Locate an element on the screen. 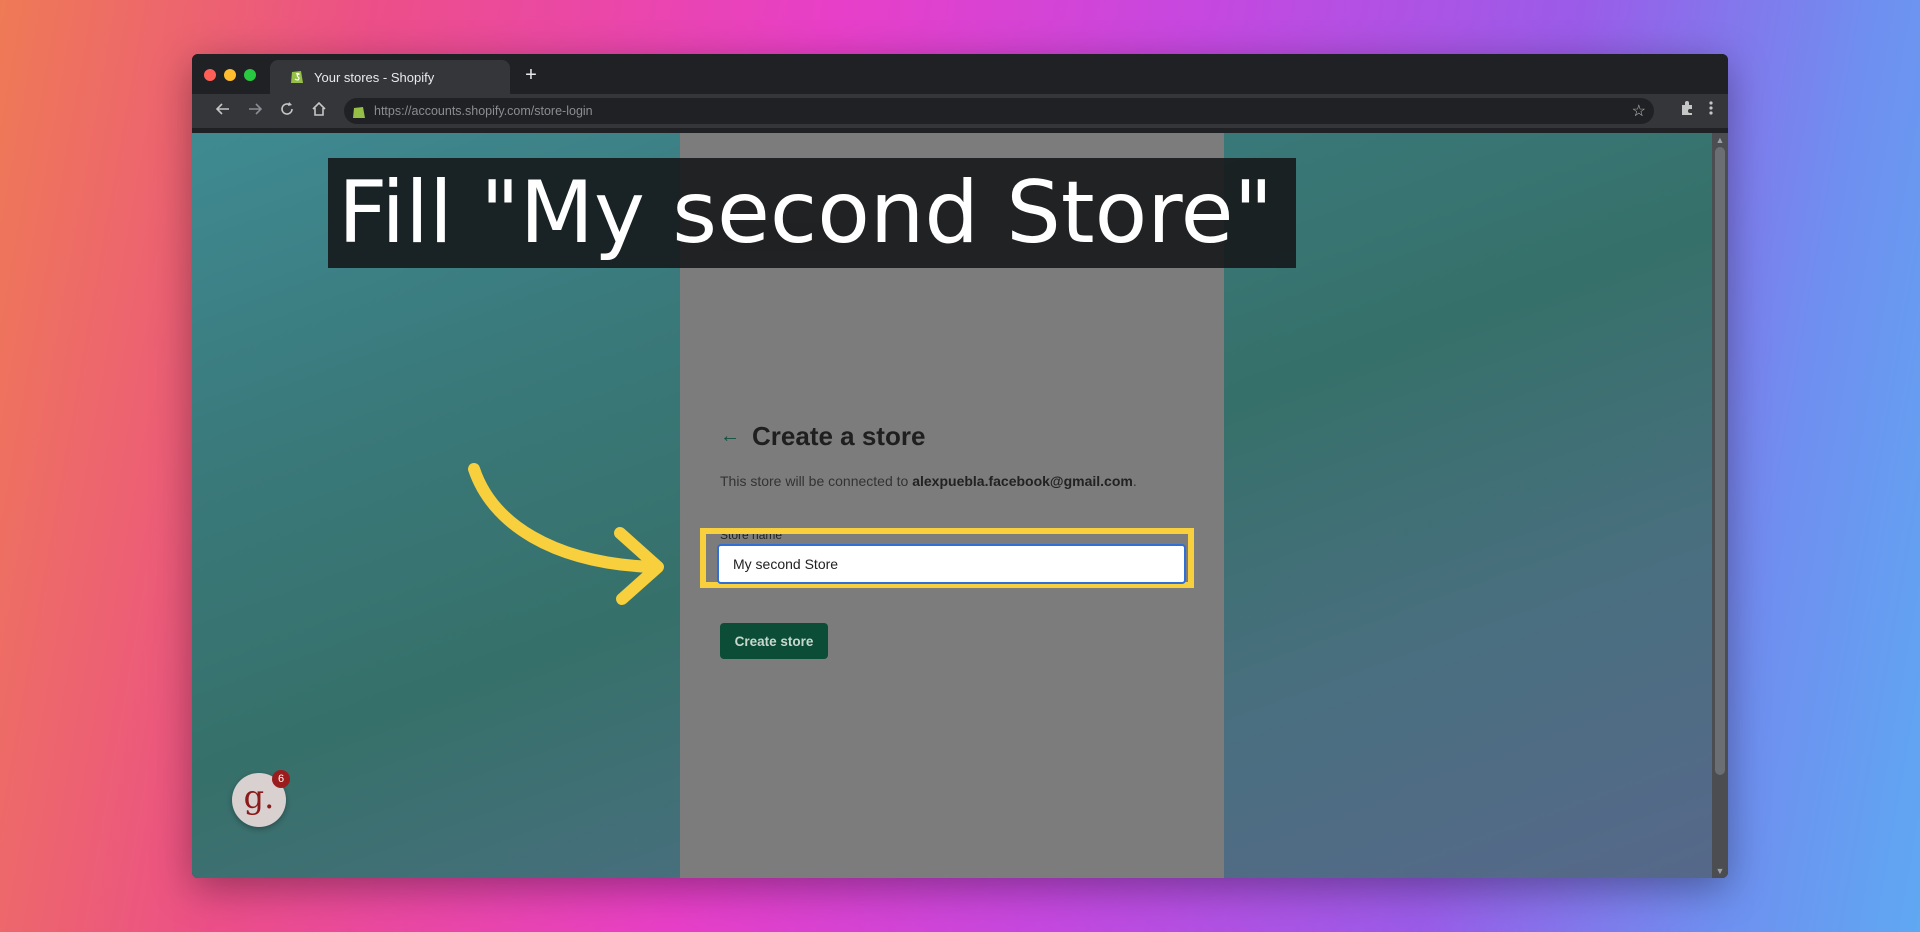  create-store-button: Create store is located at coordinates (774, 641).